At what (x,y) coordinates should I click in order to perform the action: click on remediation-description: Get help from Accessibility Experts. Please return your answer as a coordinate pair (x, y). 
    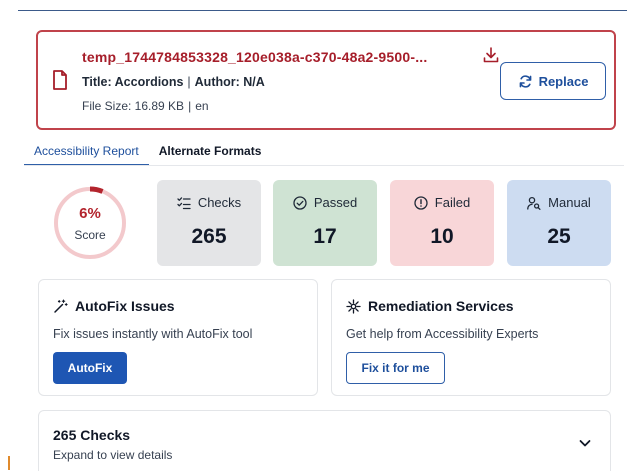
    Looking at the image, I should click on (442, 334).